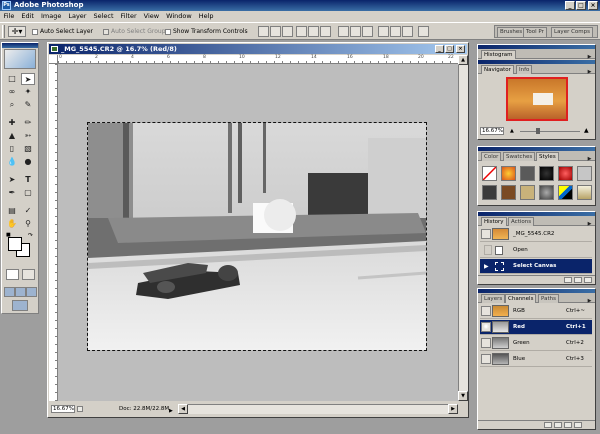 The height and width of the screenshot is (434, 600). I want to click on close-button: ×, so click(593, 5).